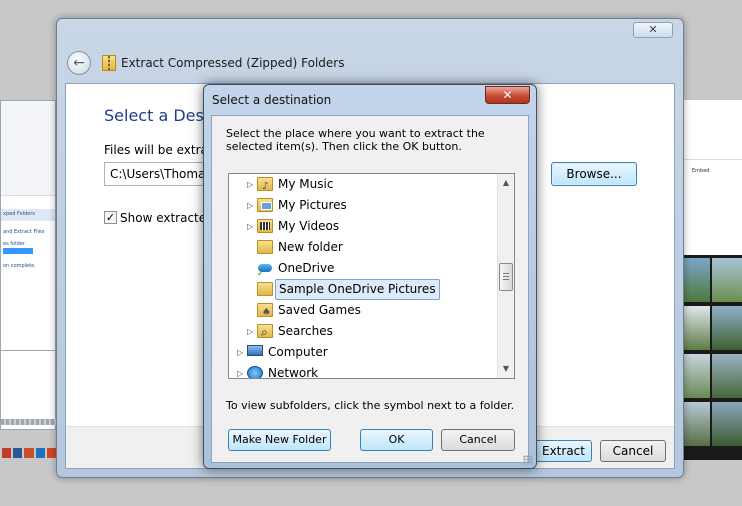 The height and width of the screenshot is (506, 742). I want to click on extract-button: Extract, so click(560, 451).